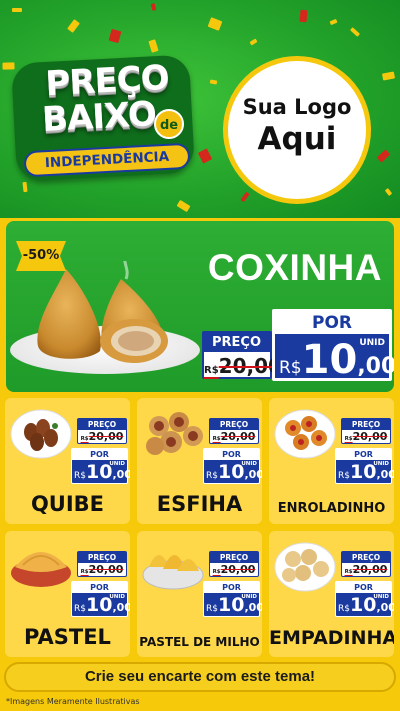 This screenshot has height=711, width=400. What do you see at coordinates (331, 508) in the screenshot?
I see `product-name: ENROLADINHO` at bounding box center [331, 508].